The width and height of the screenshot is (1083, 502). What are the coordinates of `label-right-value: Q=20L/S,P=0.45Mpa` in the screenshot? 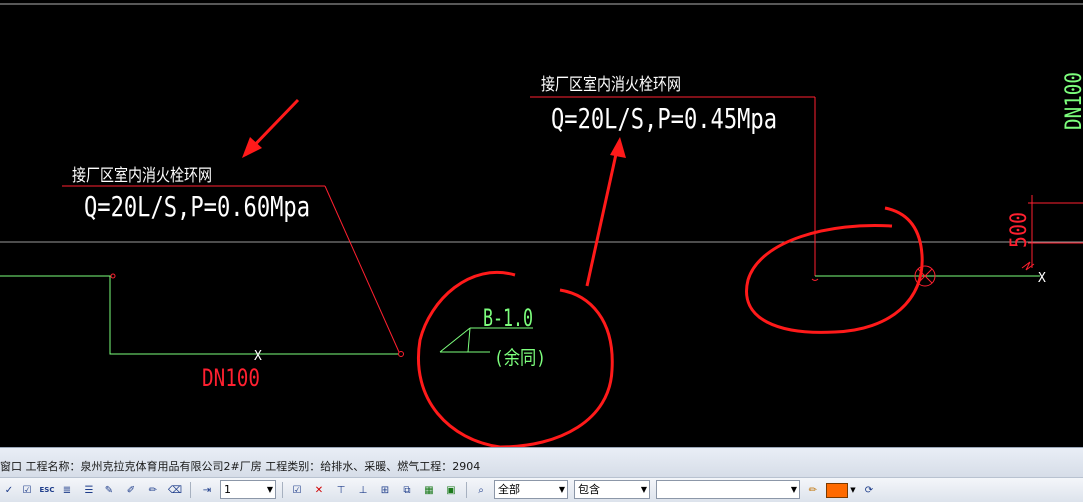 It's located at (664, 118).